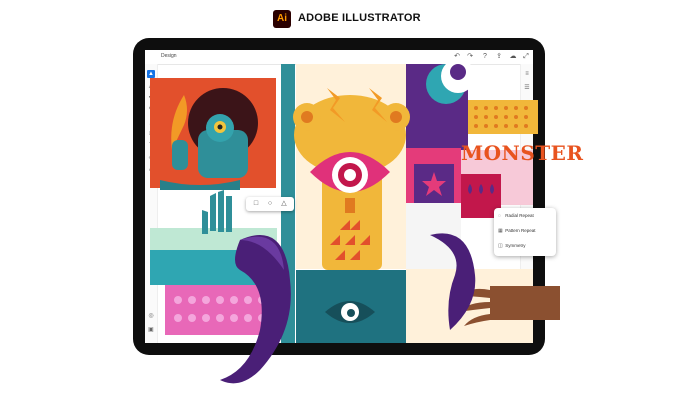 The height and width of the screenshot is (412, 679). Describe the element at coordinates (519, 215) in the screenshot. I see `menu-item-label: Radial Repeat` at that location.